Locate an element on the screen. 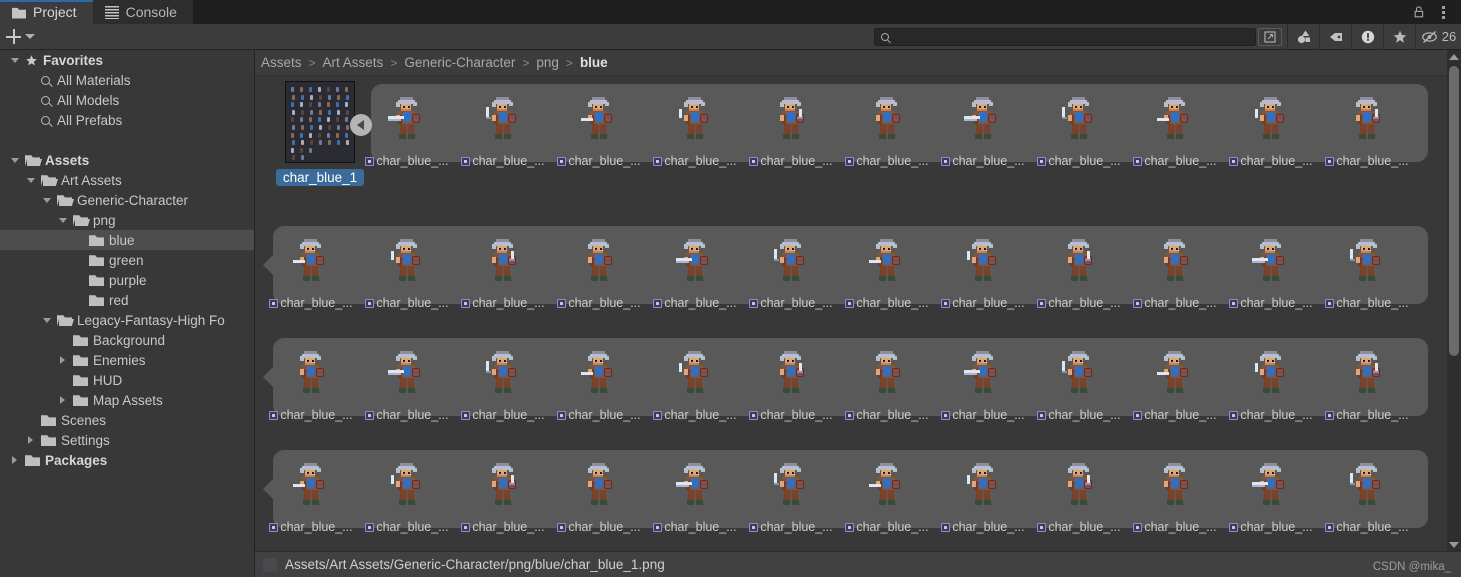  sidebar-item-purple: purple is located at coordinates (127, 280).